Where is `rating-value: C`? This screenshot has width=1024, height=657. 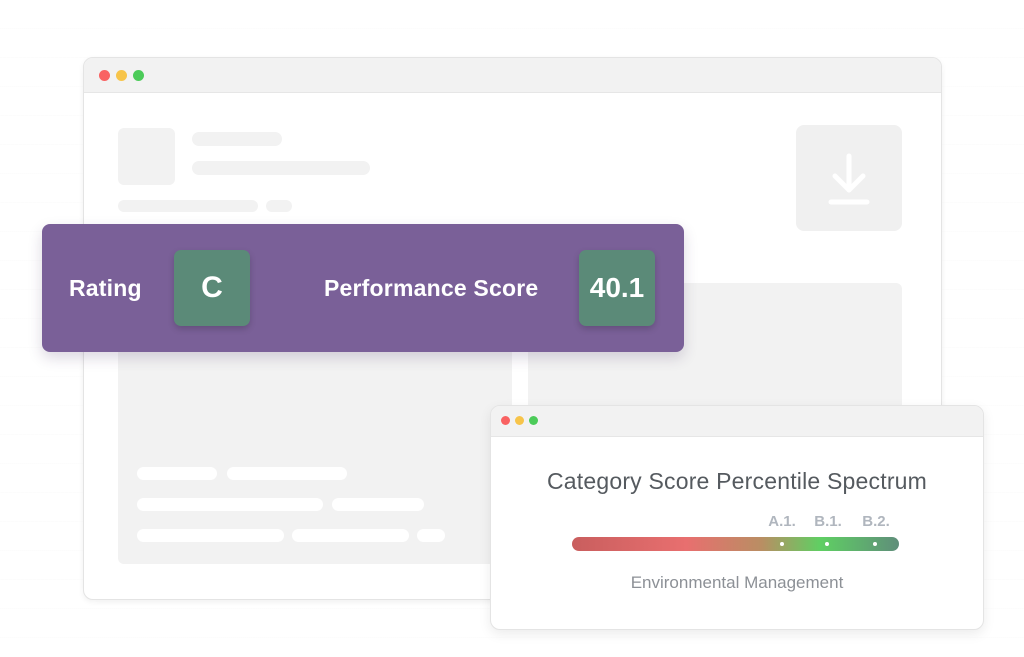 rating-value: C is located at coordinates (212, 287).